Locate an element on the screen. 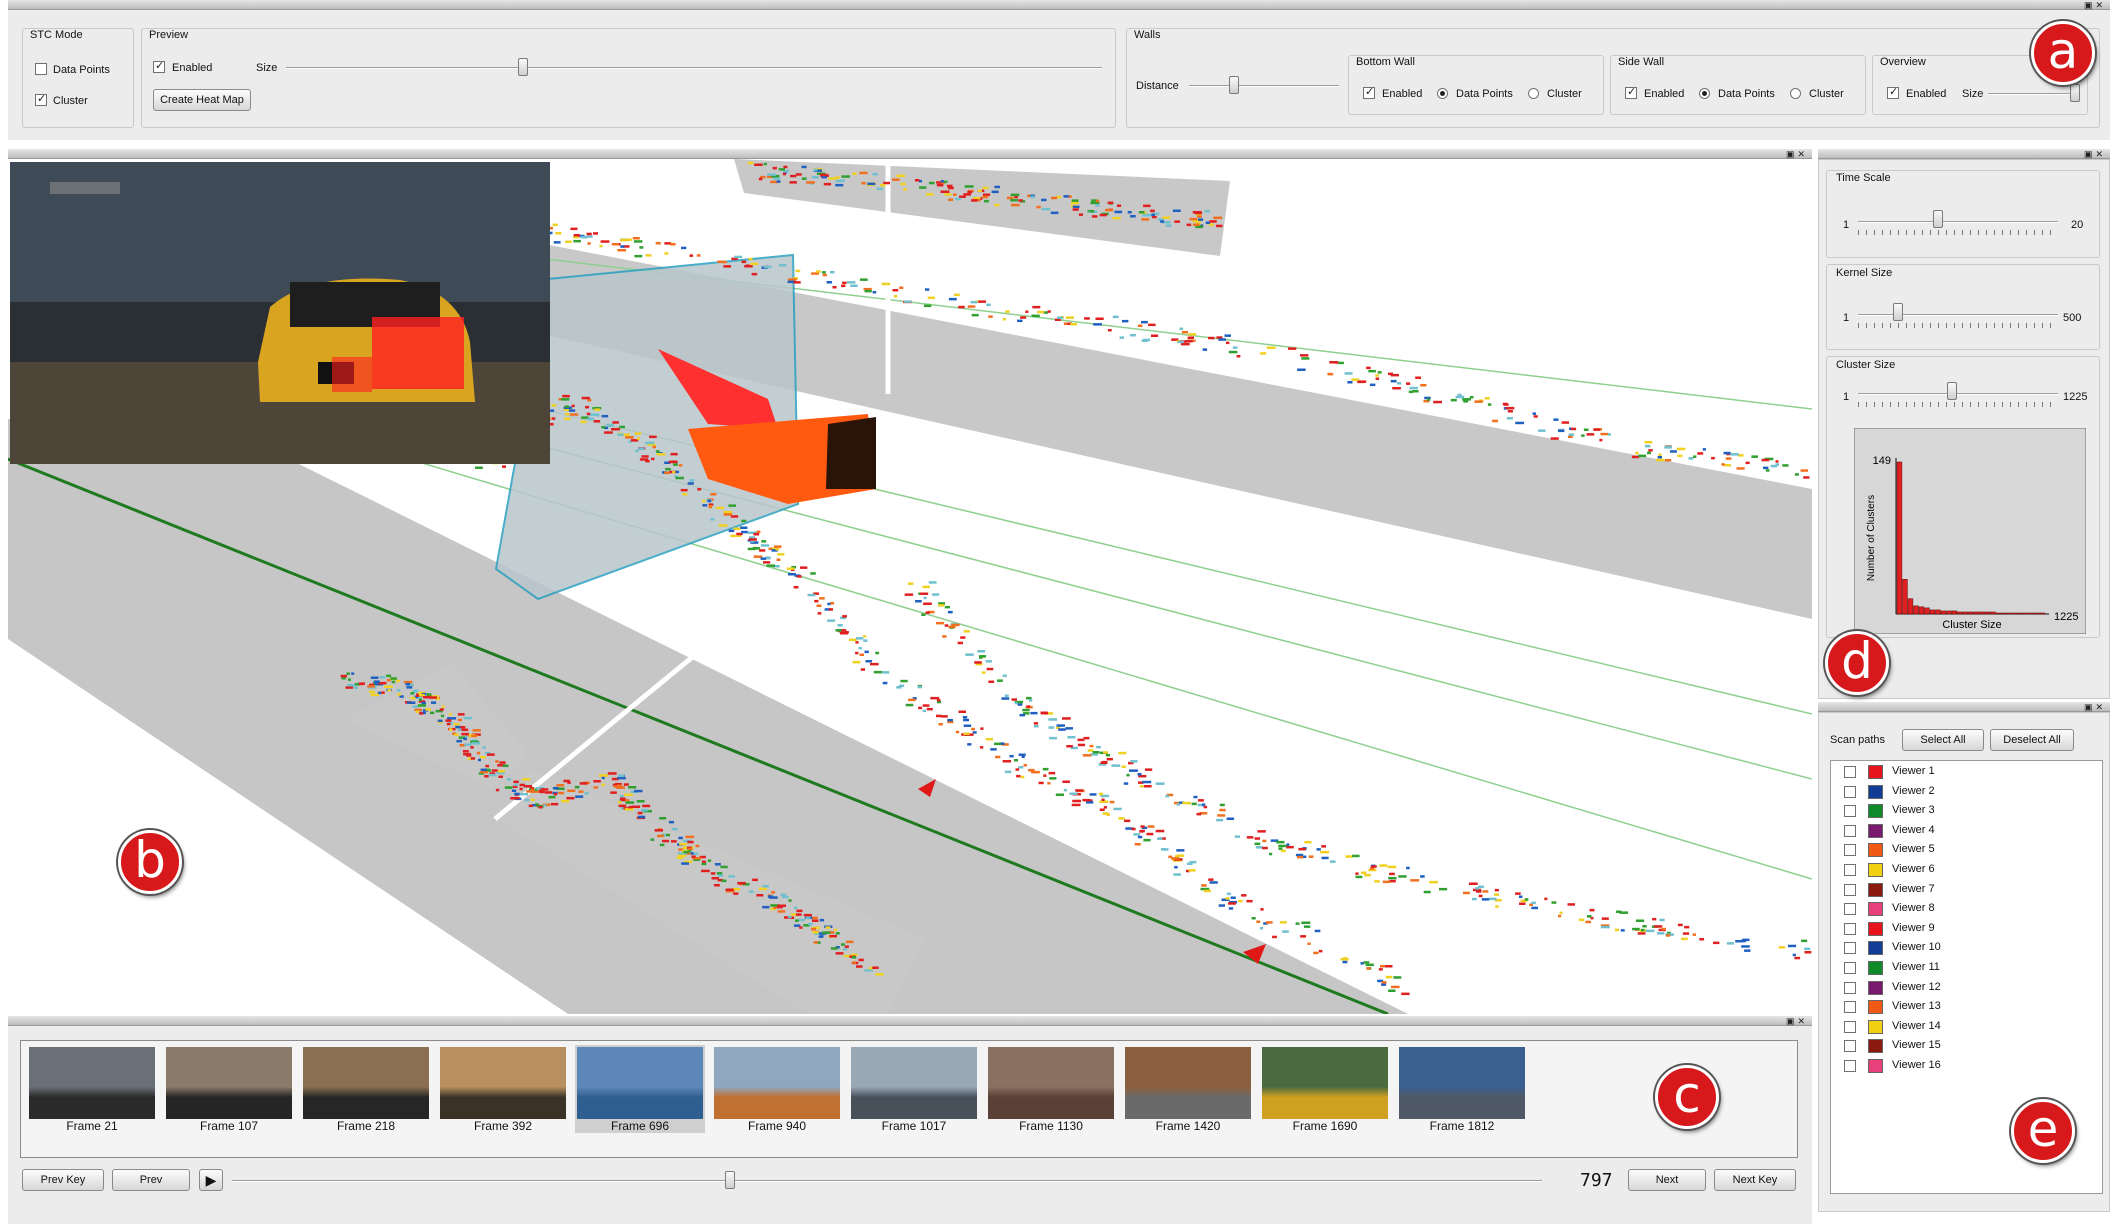  viewer-row: Viewer 5 is located at coordinates (1951, 851).